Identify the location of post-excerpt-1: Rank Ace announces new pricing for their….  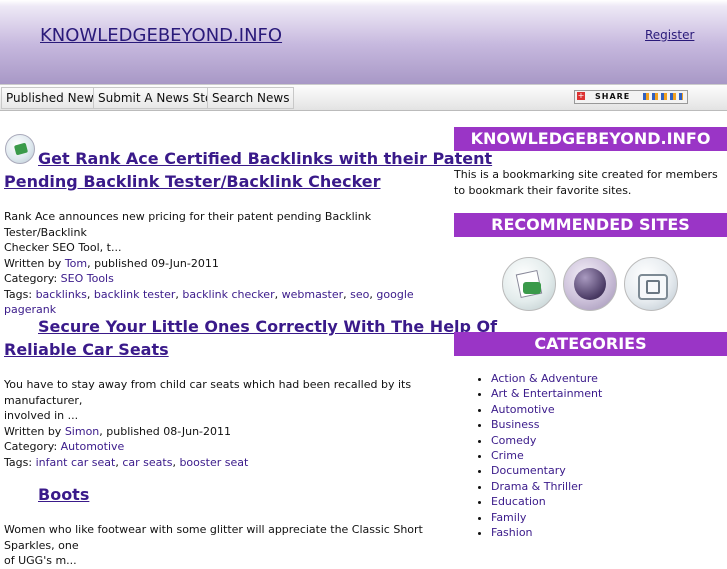
(209, 263).